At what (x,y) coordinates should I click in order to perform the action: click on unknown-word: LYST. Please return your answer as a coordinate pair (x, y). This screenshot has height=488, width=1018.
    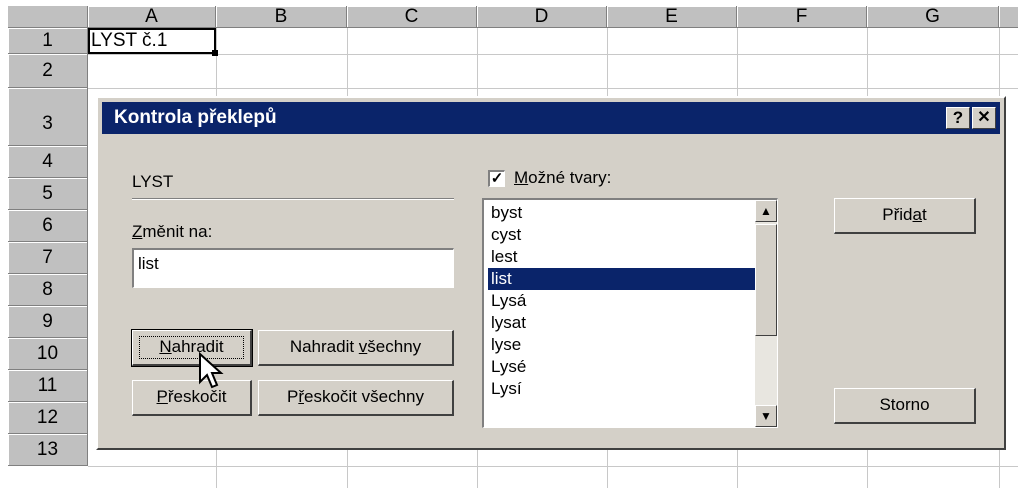
    Looking at the image, I should click on (153, 181).